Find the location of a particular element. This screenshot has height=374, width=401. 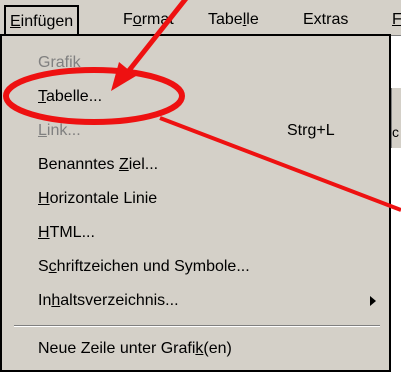

menu-item-neue-zeile: Neue Zeile unter Grafik(en) is located at coordinates (135, 349).